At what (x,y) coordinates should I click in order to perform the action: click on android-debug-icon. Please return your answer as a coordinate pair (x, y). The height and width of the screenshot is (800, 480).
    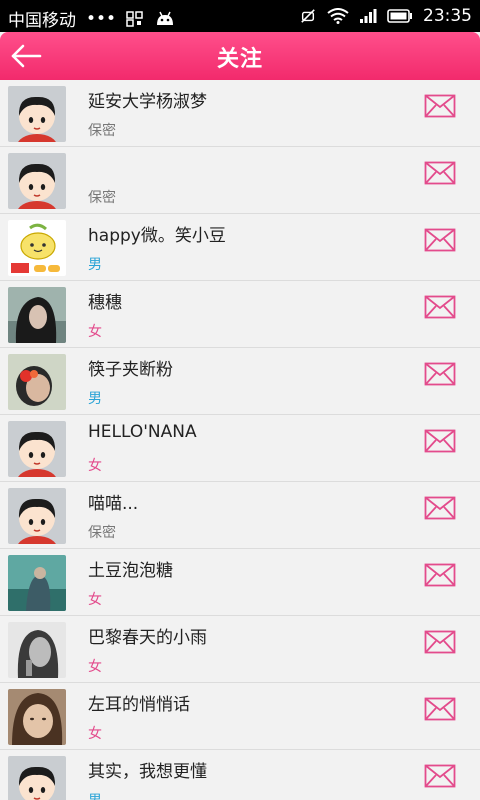
    Looking at the image, I should click on (165, 18).